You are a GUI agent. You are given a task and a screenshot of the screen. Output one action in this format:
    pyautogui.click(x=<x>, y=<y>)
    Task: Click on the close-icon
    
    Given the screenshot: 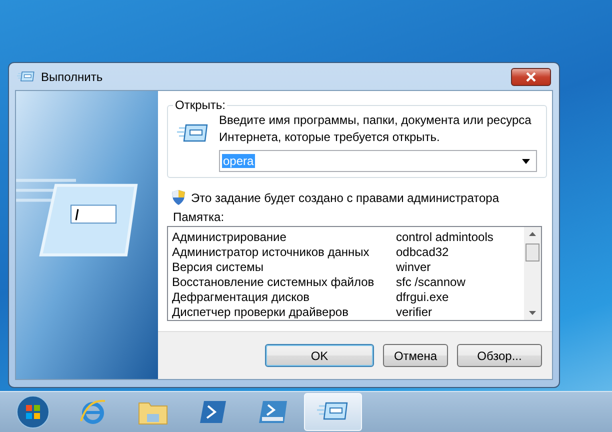 What is the action you would take?
    pyautogui.click(x=531, y=77)
    